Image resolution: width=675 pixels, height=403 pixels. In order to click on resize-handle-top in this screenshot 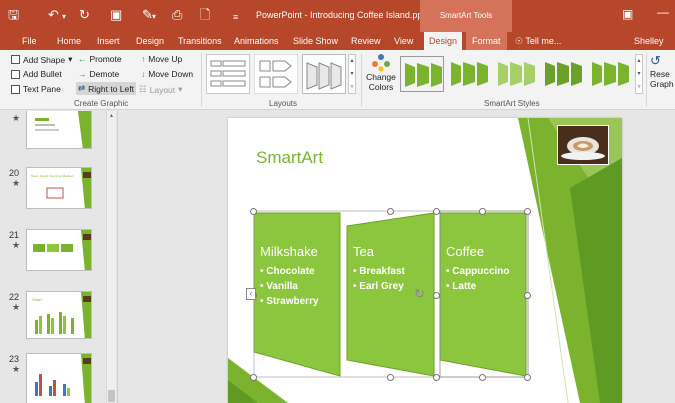, I will do `click(390, 211)`.